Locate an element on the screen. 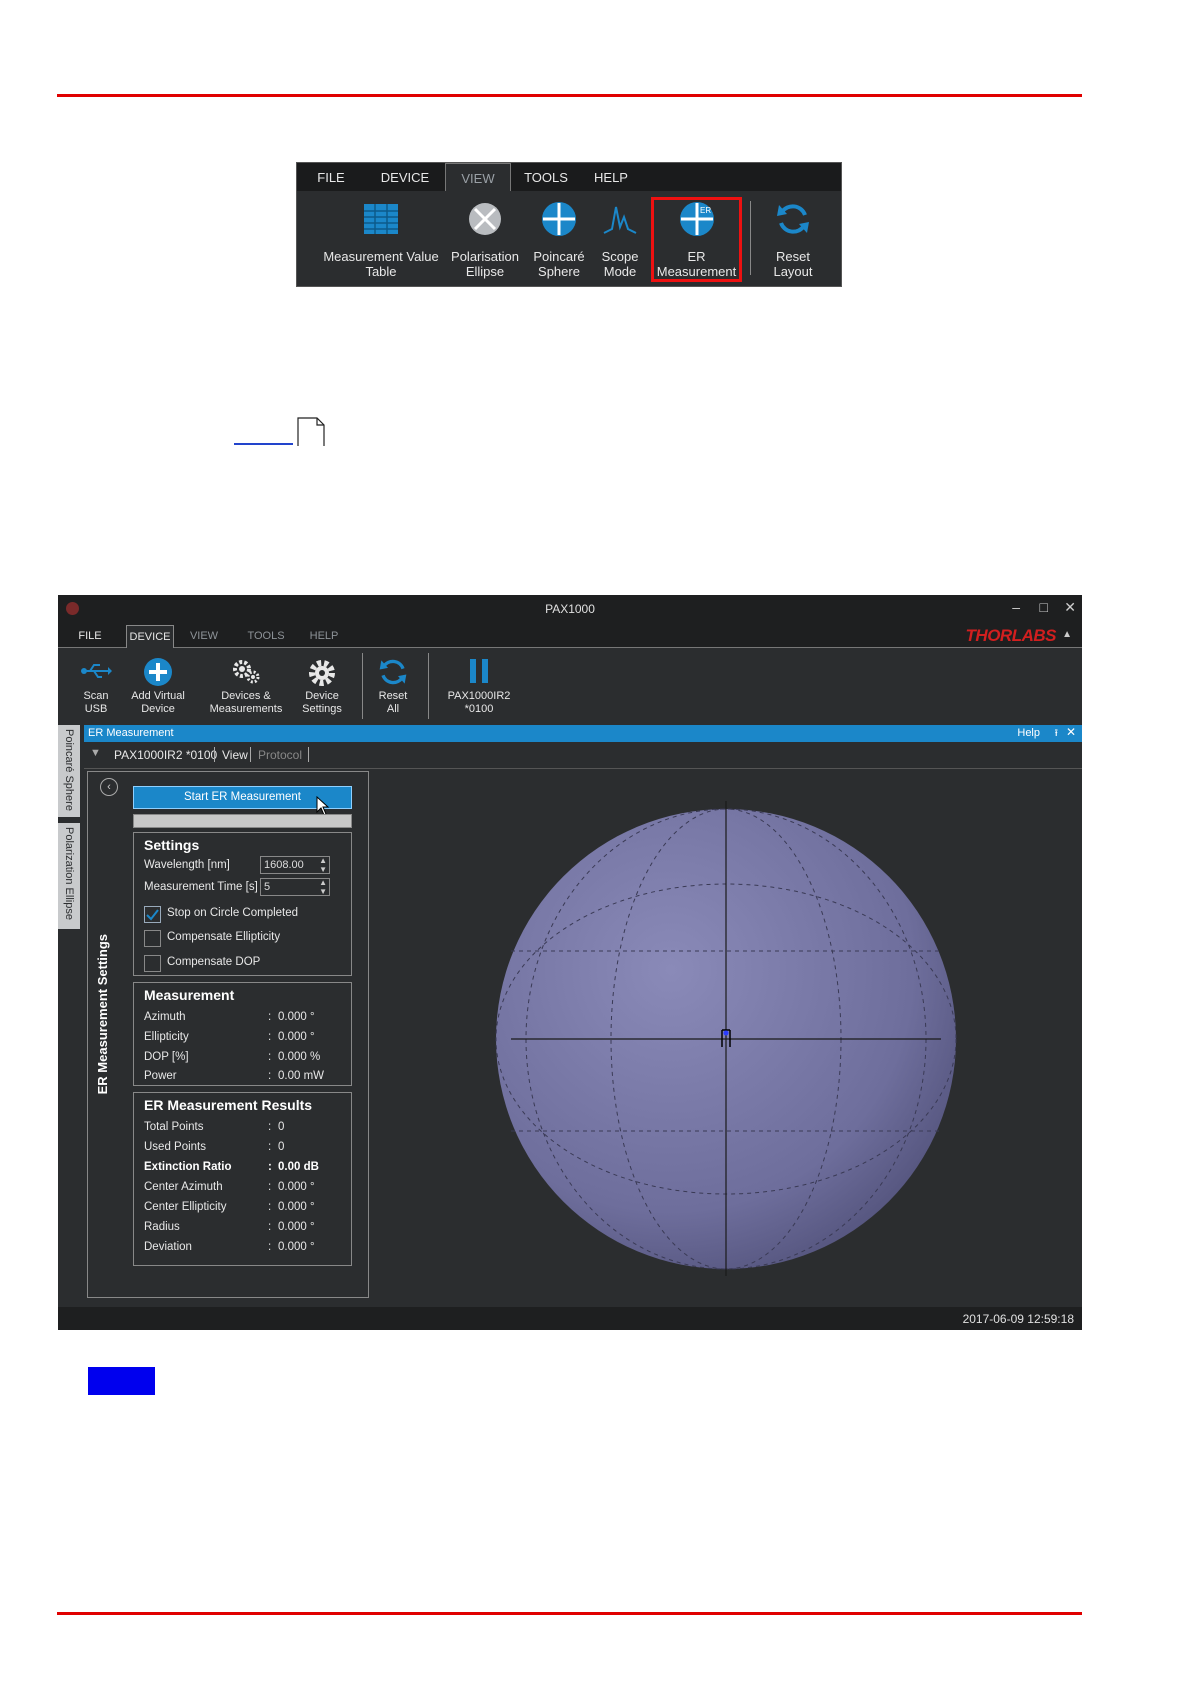 The width and height of the screenshot is (1190, 1684). compensate-ellipticity-checkbox is located at coordinates (152, 938).